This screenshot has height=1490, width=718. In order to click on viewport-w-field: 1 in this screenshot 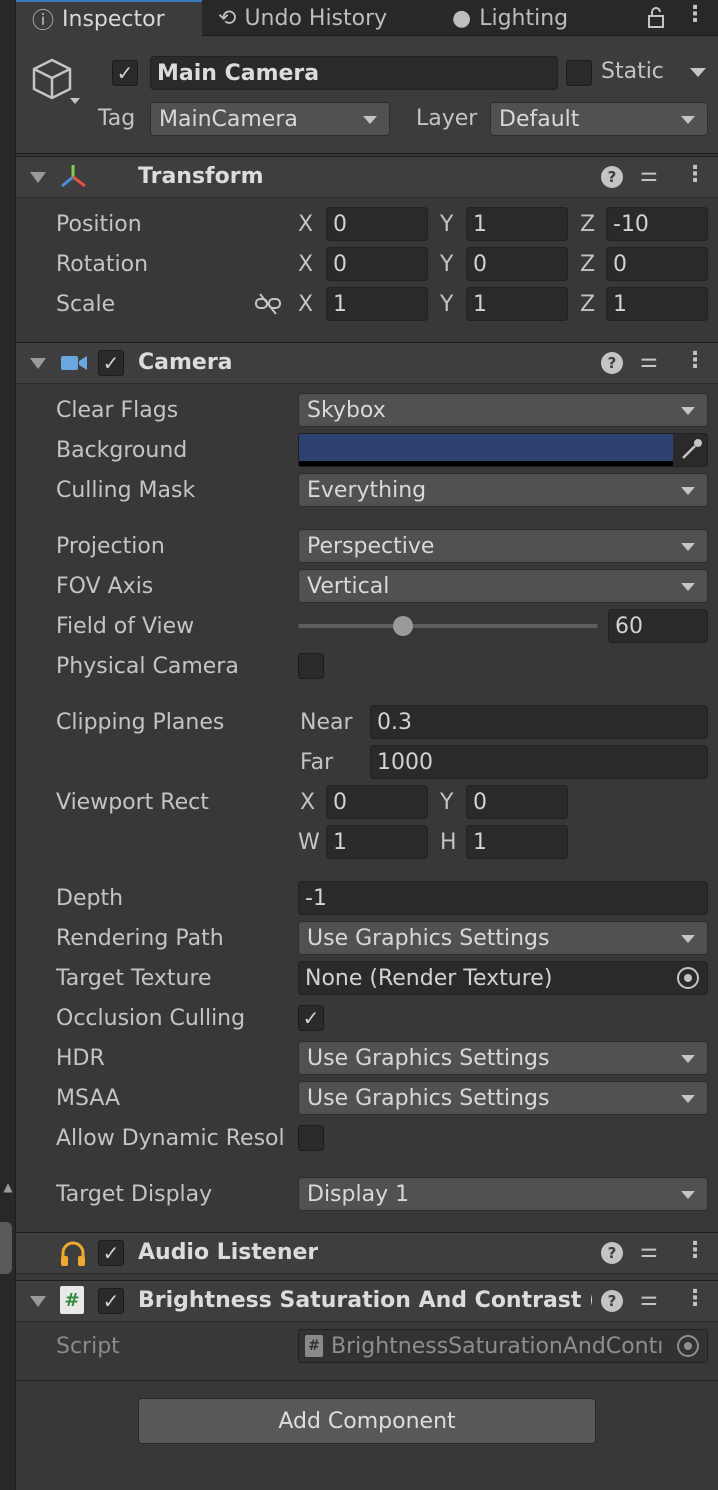, I will do `click(377, 842)`.